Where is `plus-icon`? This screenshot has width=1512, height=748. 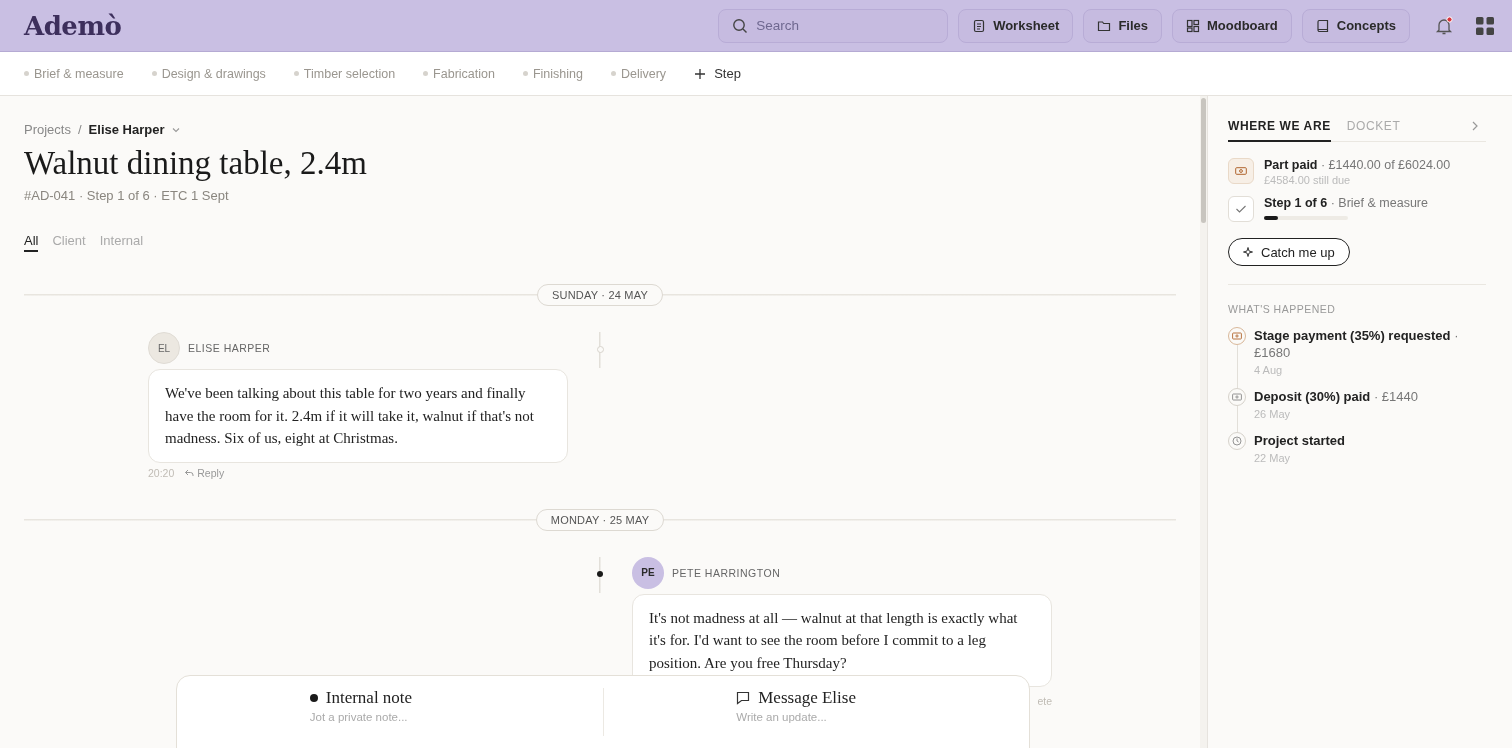 plus-icon is located at coordinates (700, 73).